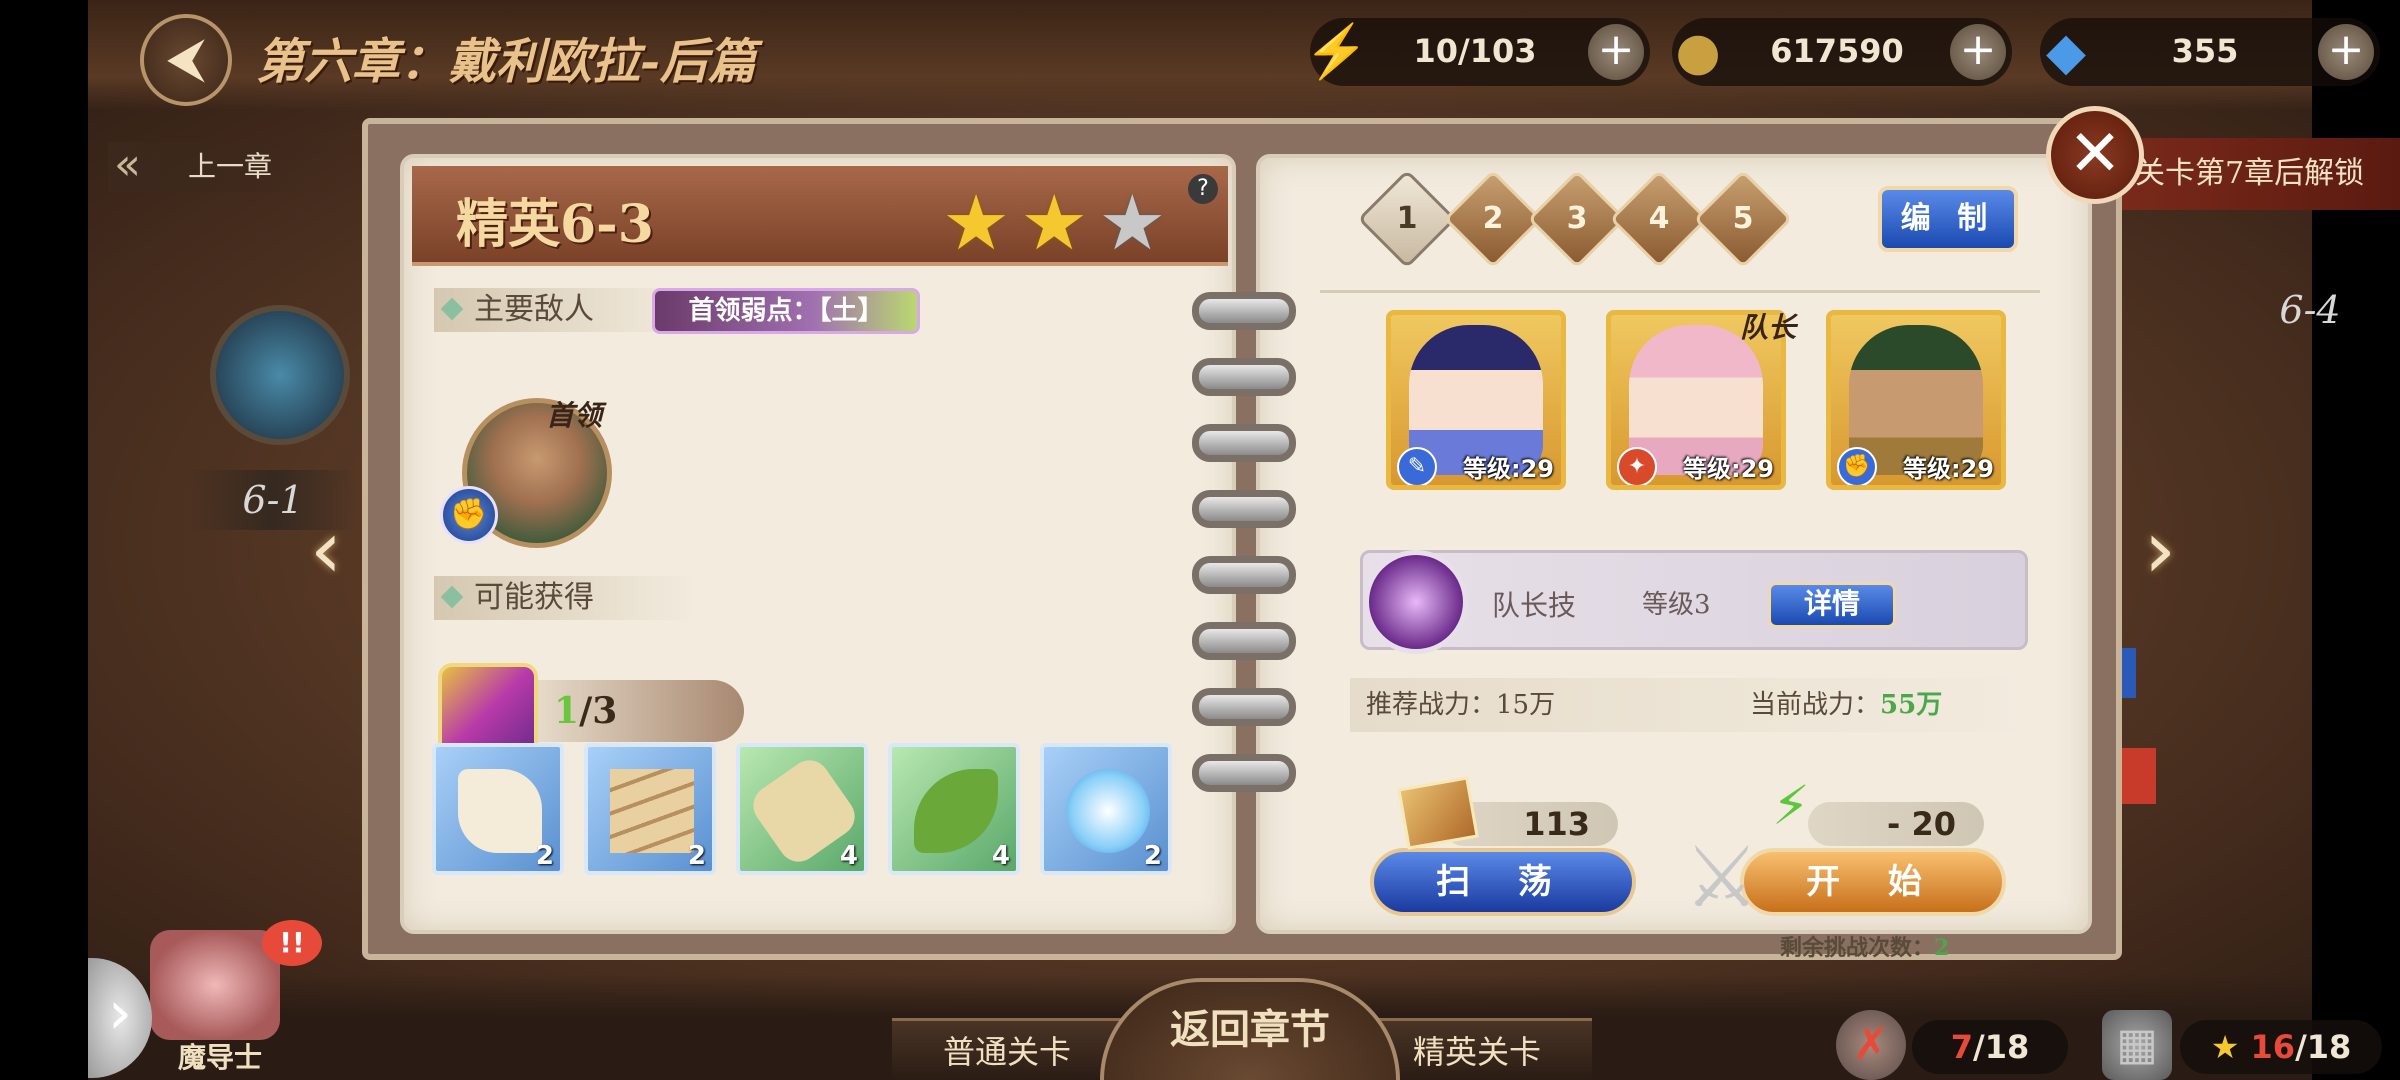 Image resolution: width=2400 pixels, height=1080 pixels. Describe the element at coordinates (574, 415) in the screenshot. I see `boss-tag: 首领` at that location.